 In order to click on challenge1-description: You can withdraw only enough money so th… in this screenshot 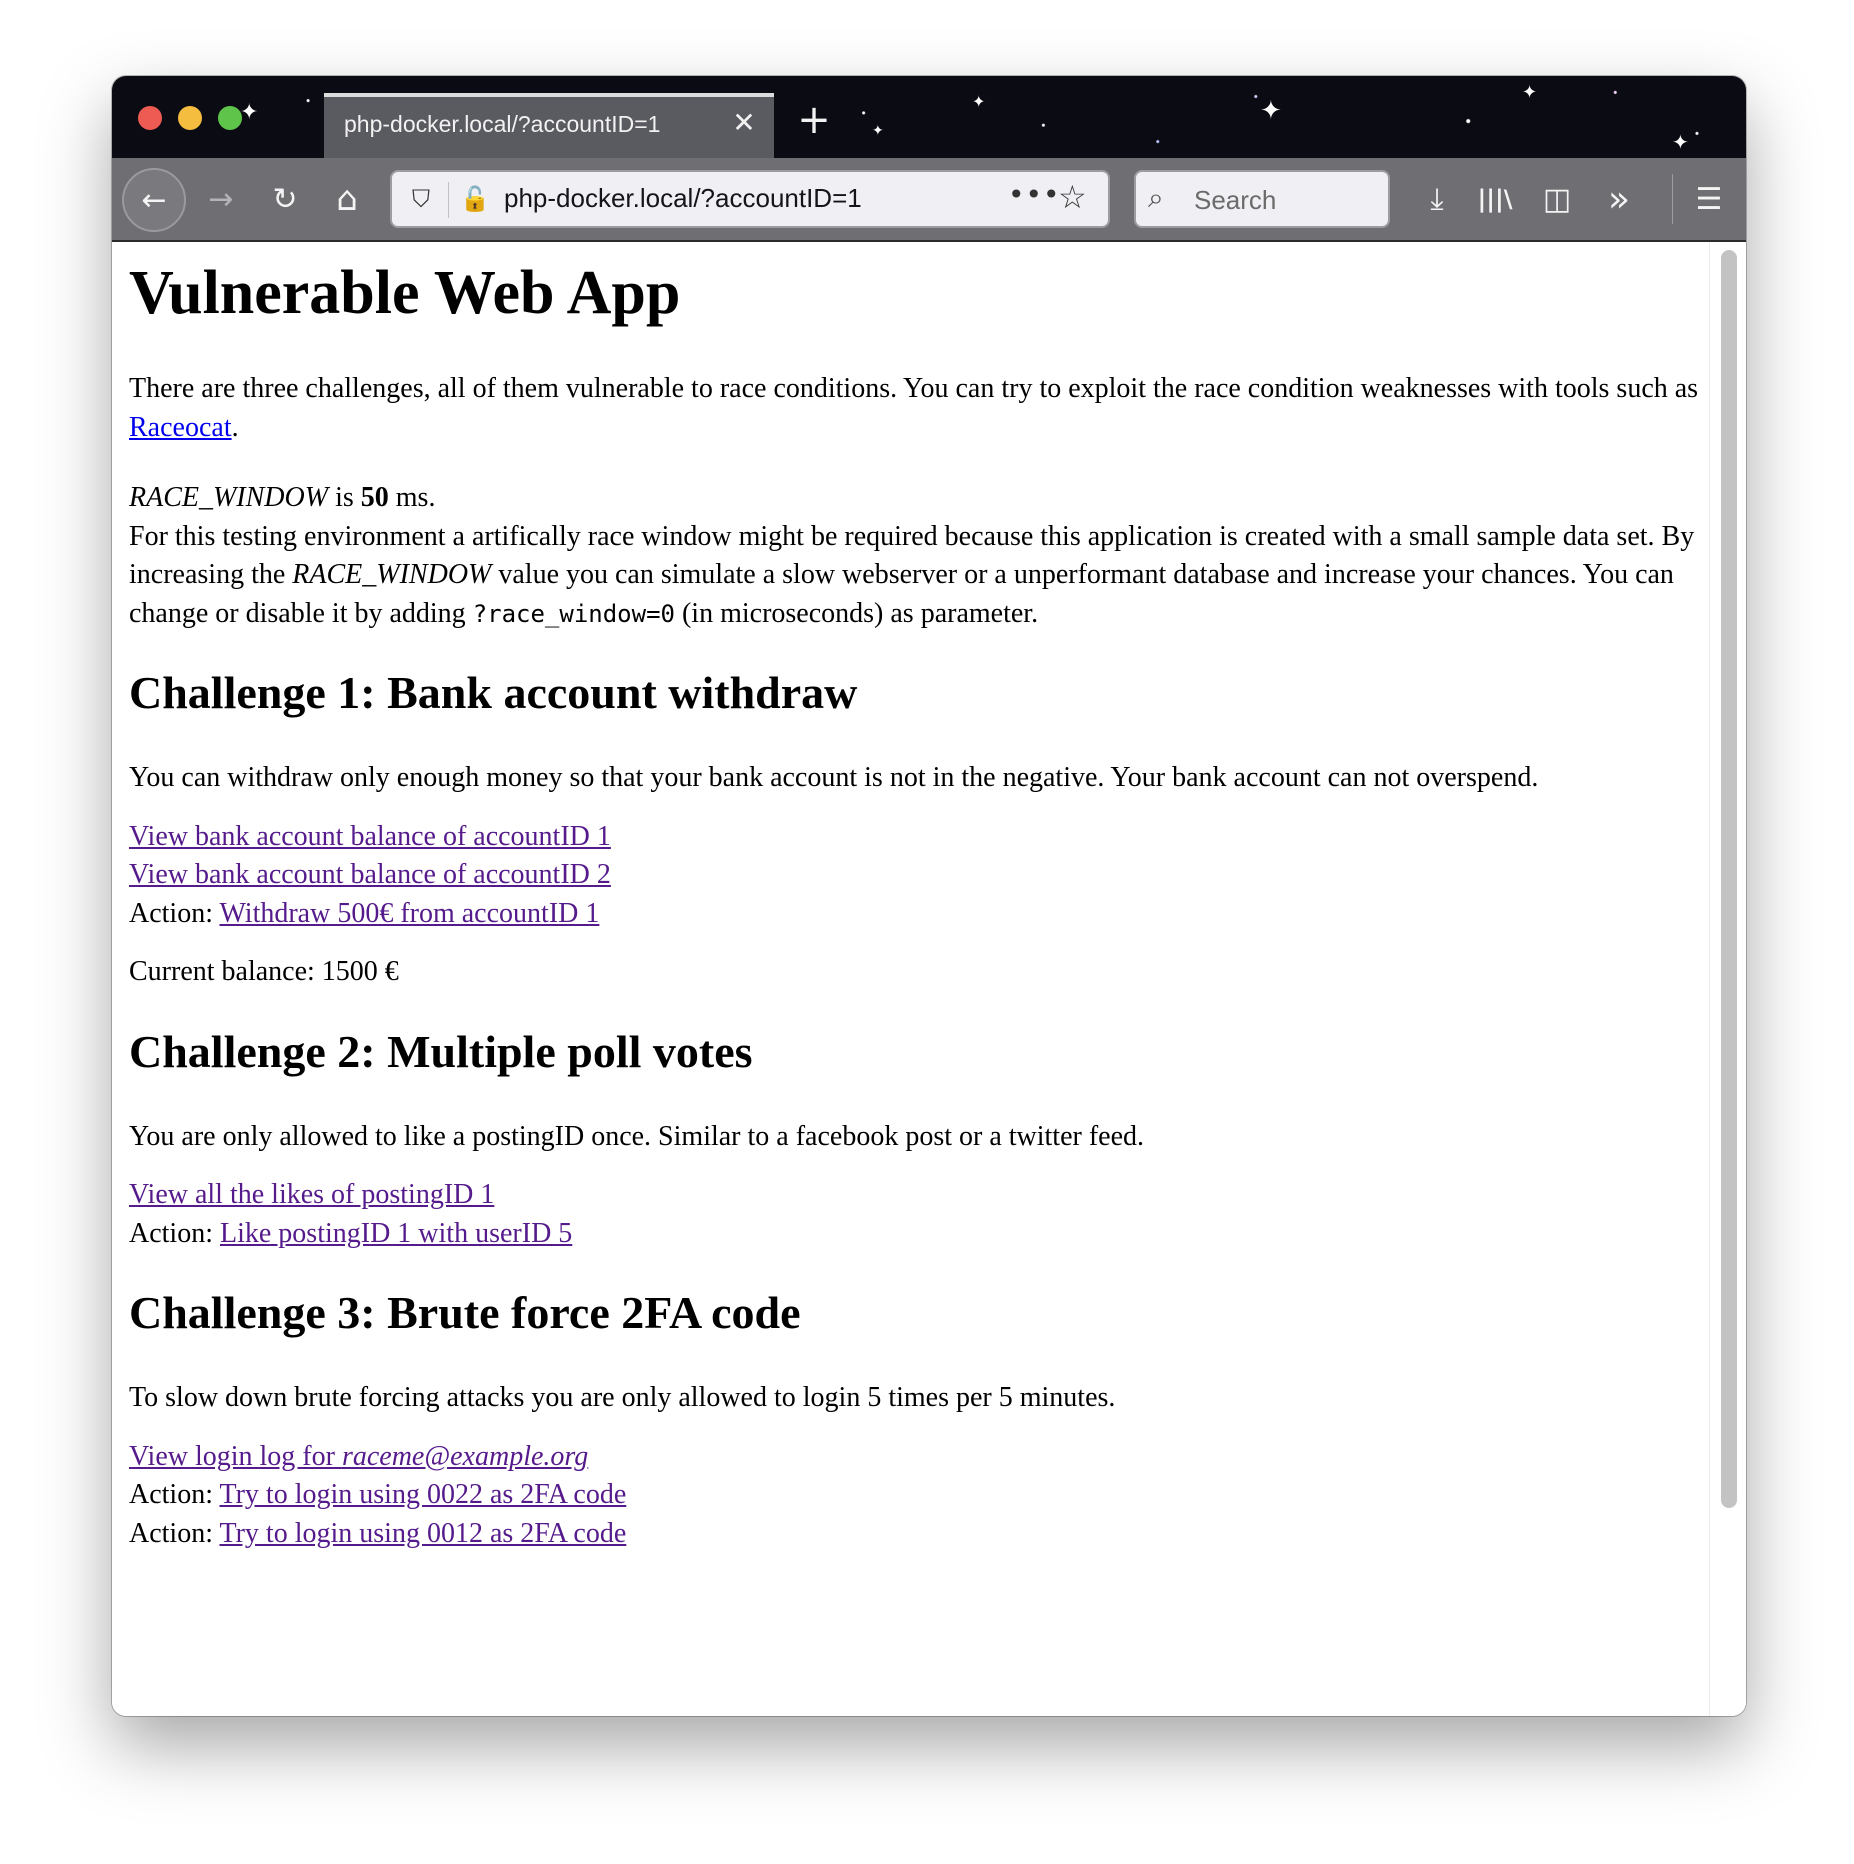, I will do `click(834, 777)`.